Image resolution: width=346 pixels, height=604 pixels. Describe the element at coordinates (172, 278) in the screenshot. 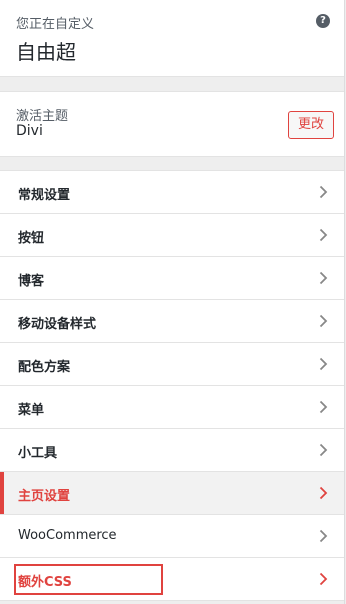

I see `menu-item-blog: 博客` at that location.